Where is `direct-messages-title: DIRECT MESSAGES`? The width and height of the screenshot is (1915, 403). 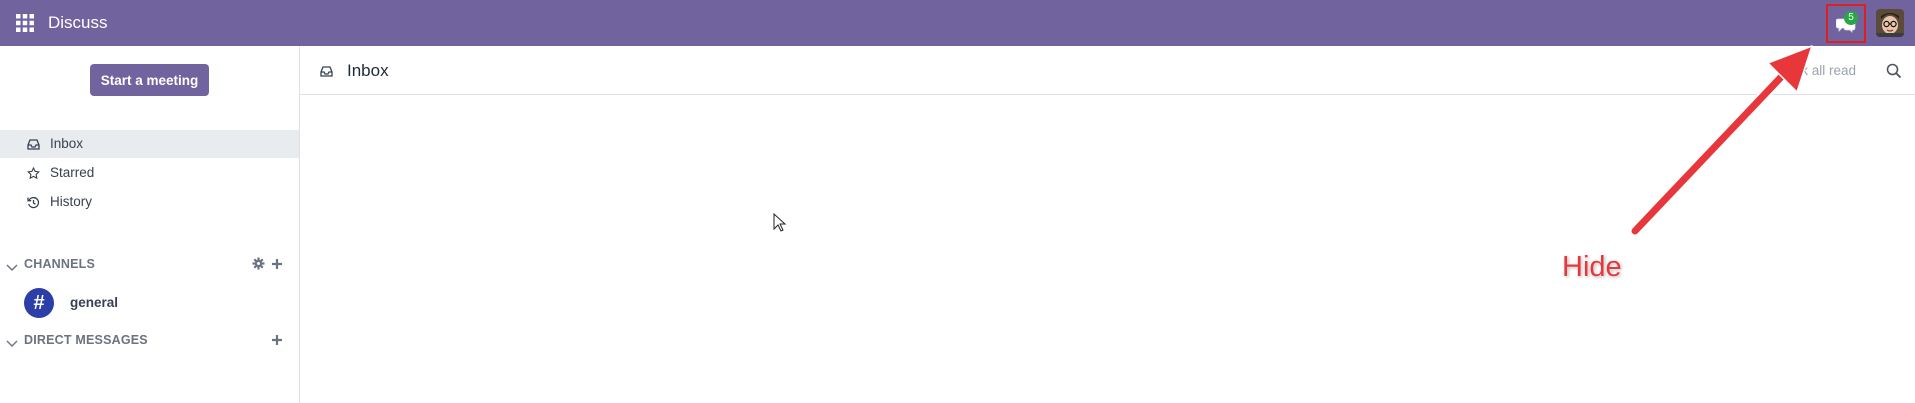
direct-messages-title: DIRECT MESSAGES is located at coordinates (86, 340).